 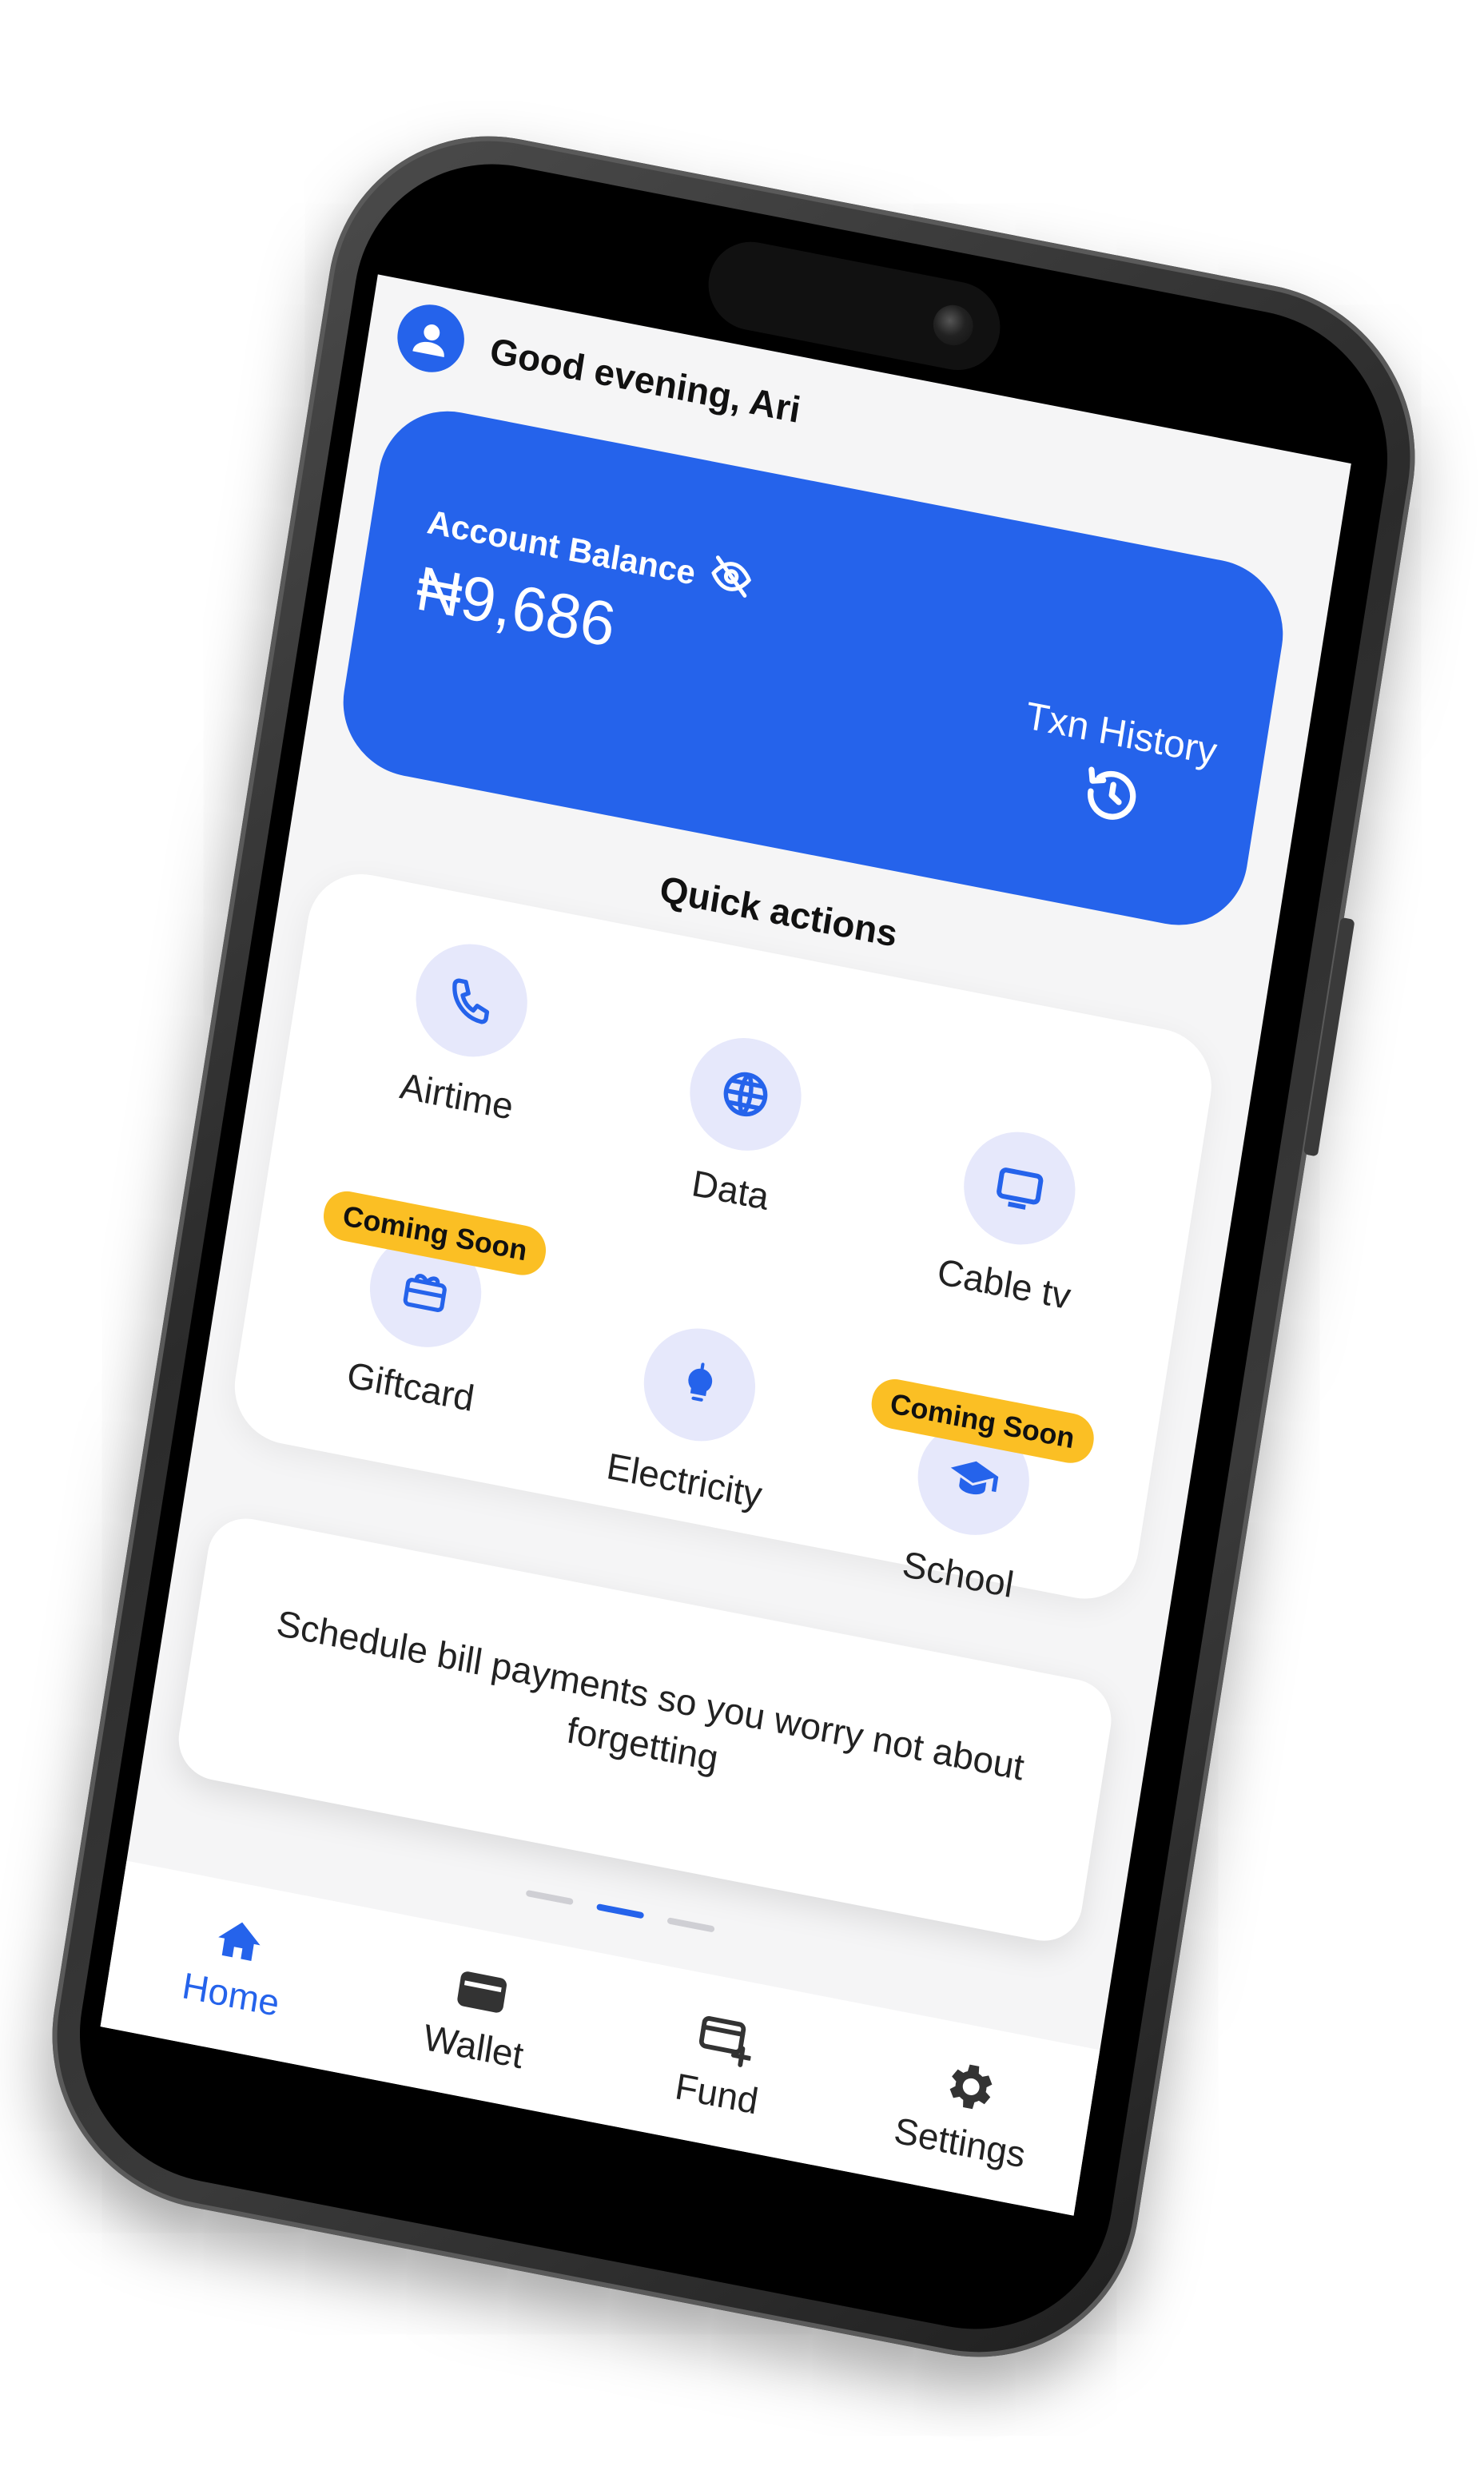 I want to click on quick-action-label: Airtime, so click(x=456, y=1096).